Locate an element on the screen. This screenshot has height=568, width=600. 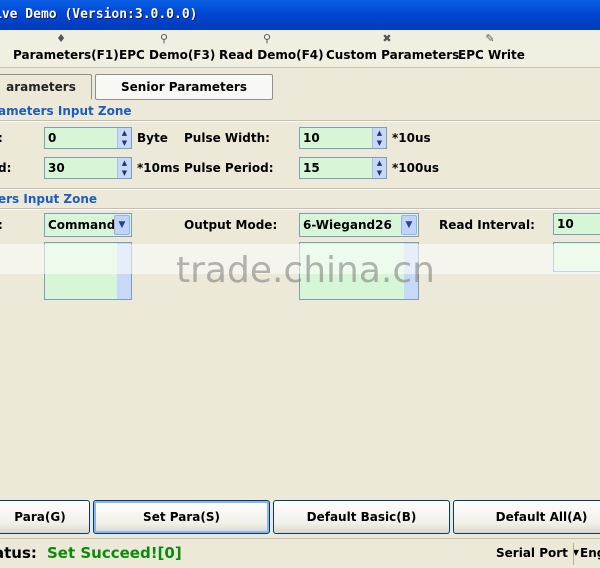
watermark-text: trade.china.cn is located at coordinates (305, 270).